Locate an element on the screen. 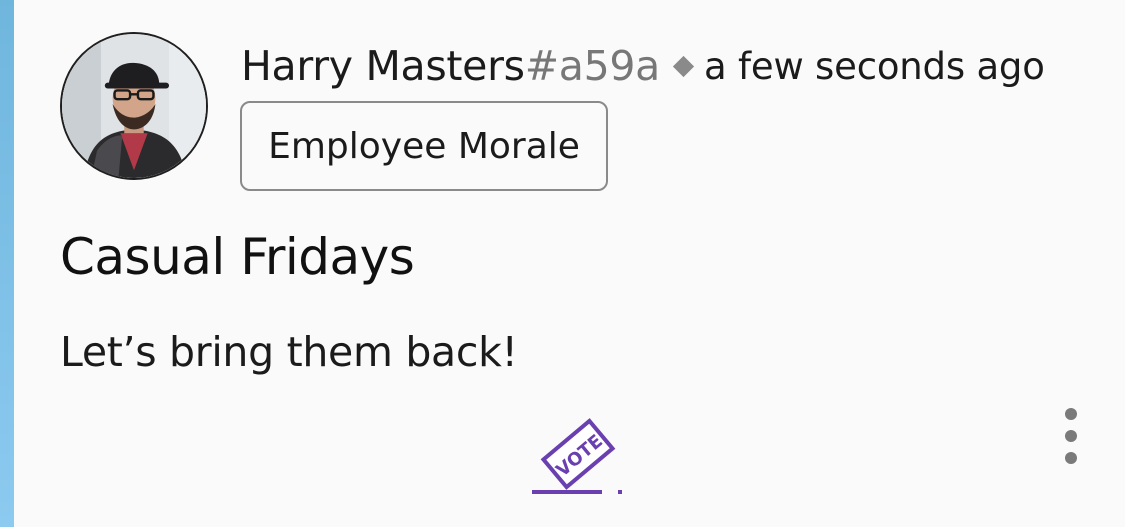 The image size is (1125, 527). category-tag: Employee Morale is located at coordinates (424, 146).